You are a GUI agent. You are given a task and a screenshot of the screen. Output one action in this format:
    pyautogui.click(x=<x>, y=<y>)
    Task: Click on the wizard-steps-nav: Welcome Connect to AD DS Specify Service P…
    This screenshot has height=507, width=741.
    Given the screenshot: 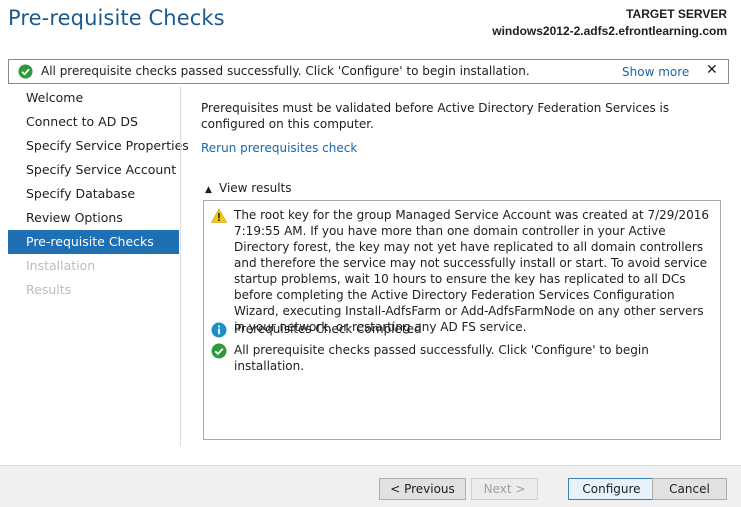 What is the action you would take?
    pyautogui.click(x=98, y=194)
    